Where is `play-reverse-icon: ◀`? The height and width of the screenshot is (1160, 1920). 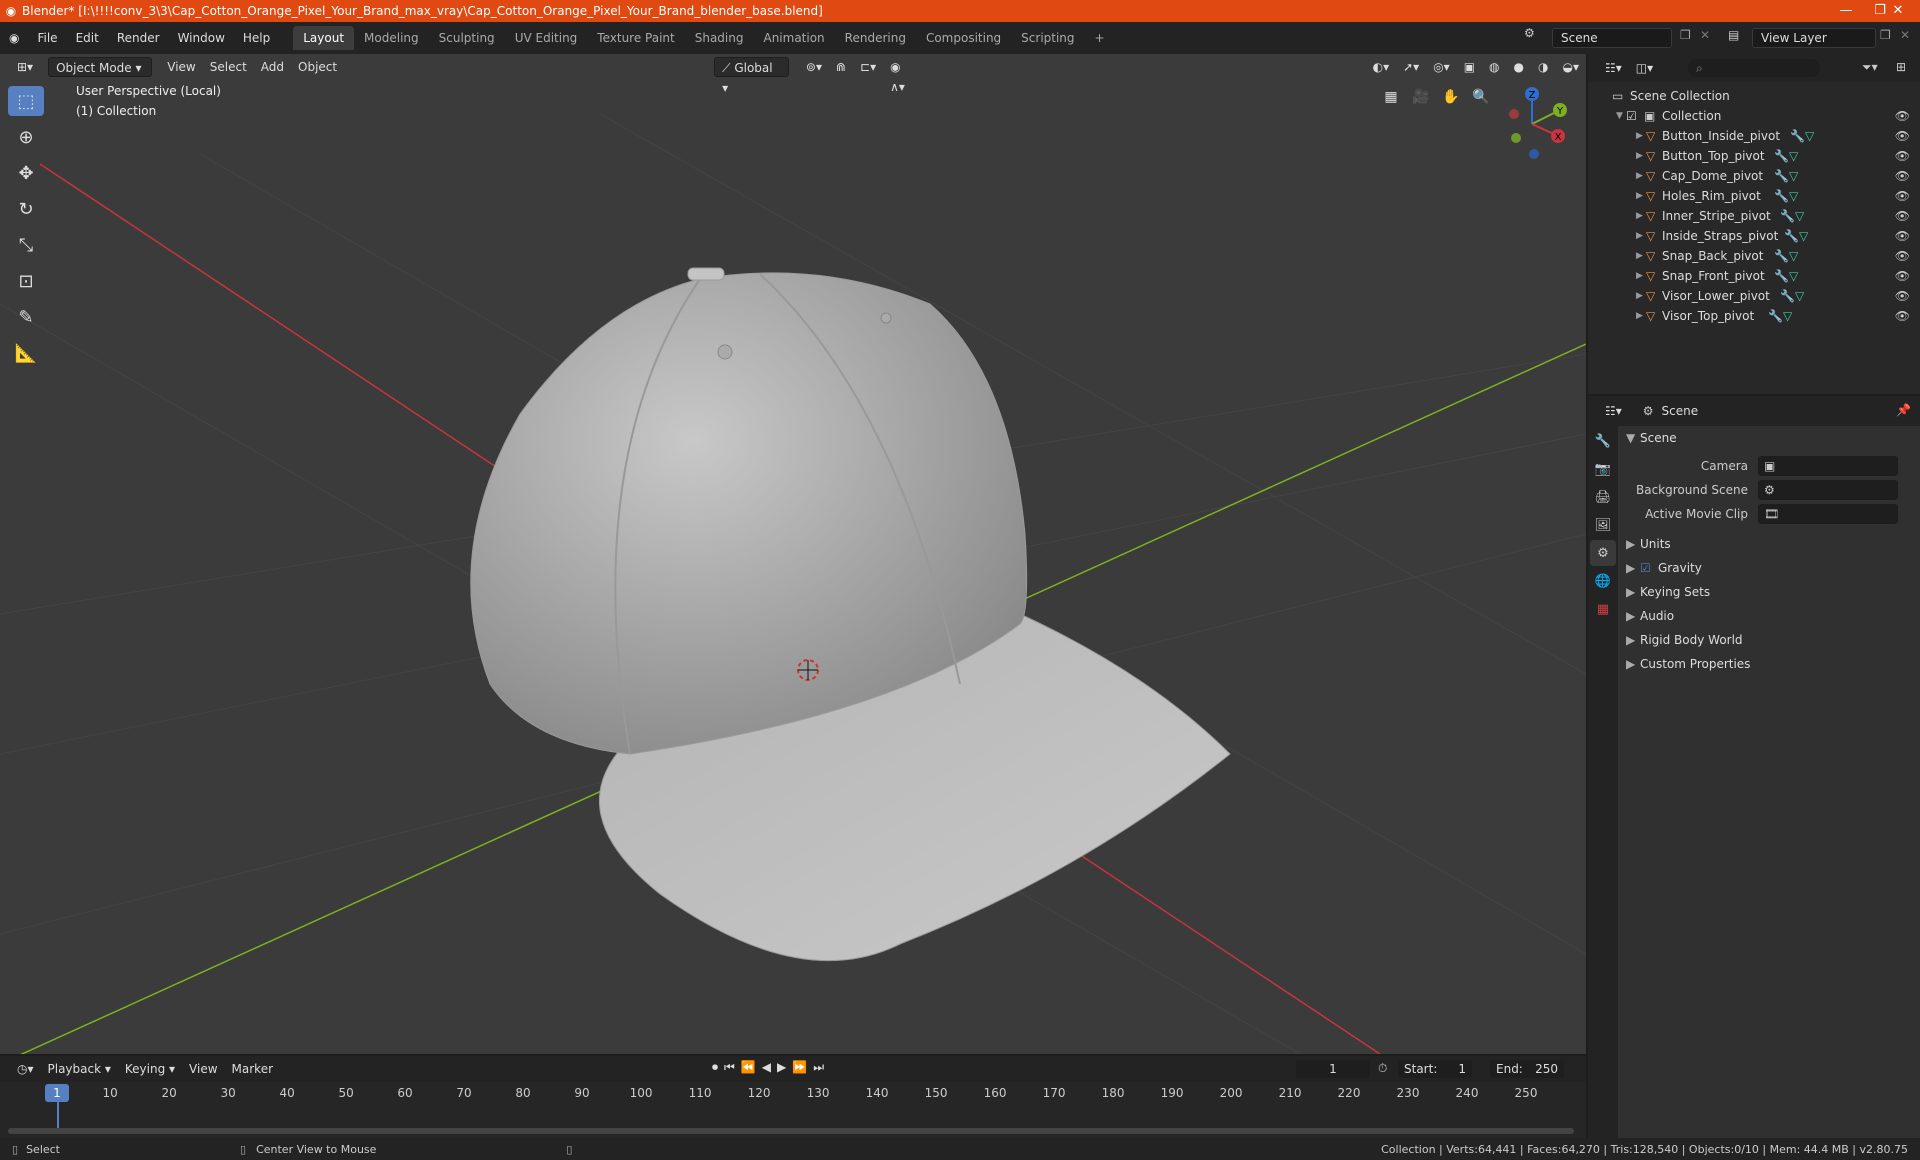
play-reverse-icon: ◀ is located at coordinates (766, 1067).